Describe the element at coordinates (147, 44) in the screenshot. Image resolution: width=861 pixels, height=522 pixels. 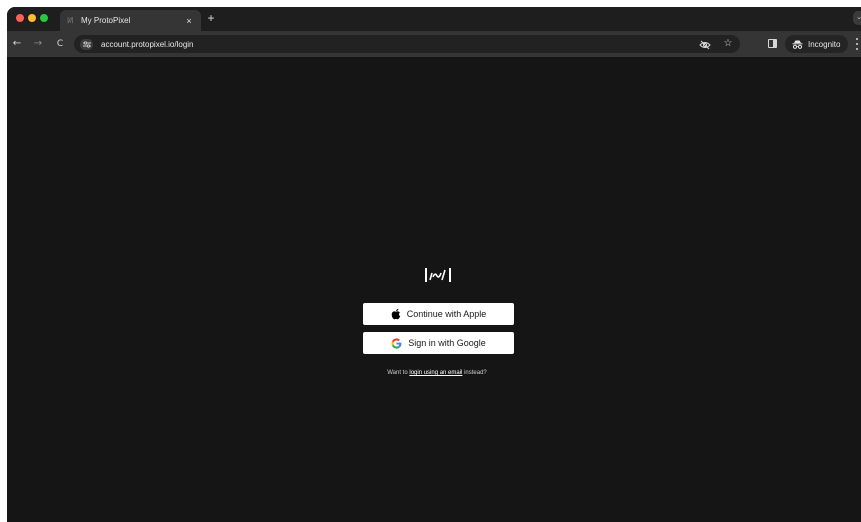
I see `url-text: account.protopixel.io/login` at that location.